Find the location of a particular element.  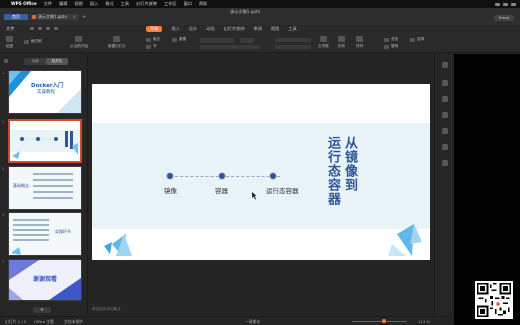

shape-format-icon is located at coordinates (445, 131).